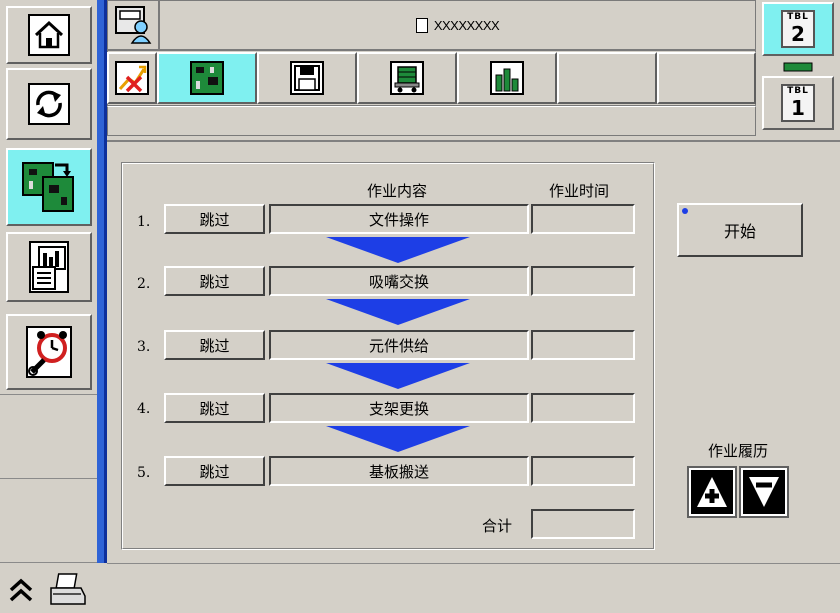  I want to click on toolbar-feeder-button, so click(407, 78).